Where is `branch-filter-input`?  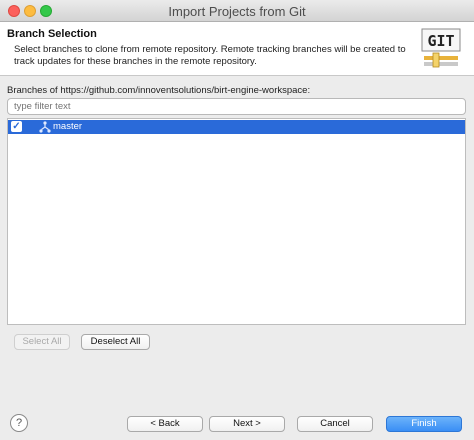
branch-filter-input is located at coordinates (236, 106).